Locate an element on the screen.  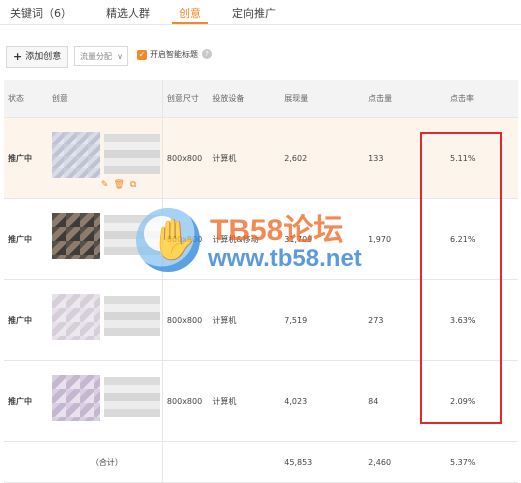
total-clicks: 2,460 is located at coordinates (405, 462).